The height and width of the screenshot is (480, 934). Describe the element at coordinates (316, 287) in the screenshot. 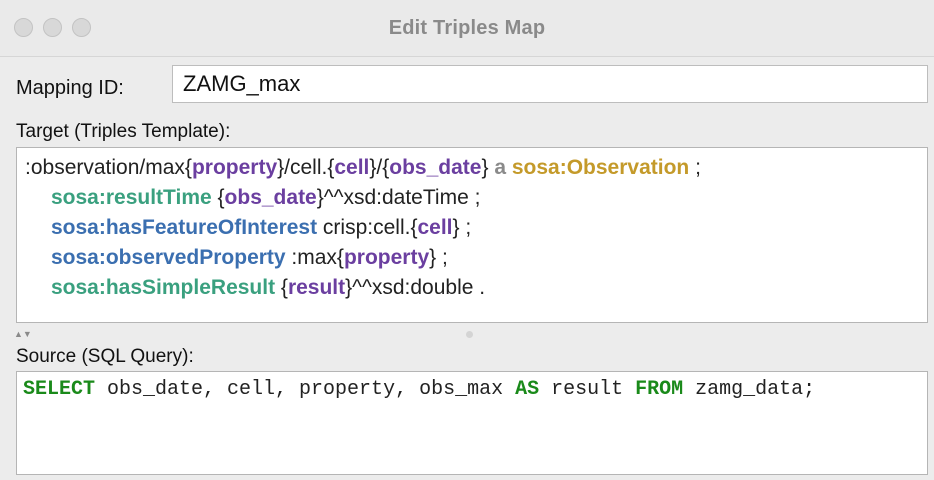

I see `target-token: result` at that location.